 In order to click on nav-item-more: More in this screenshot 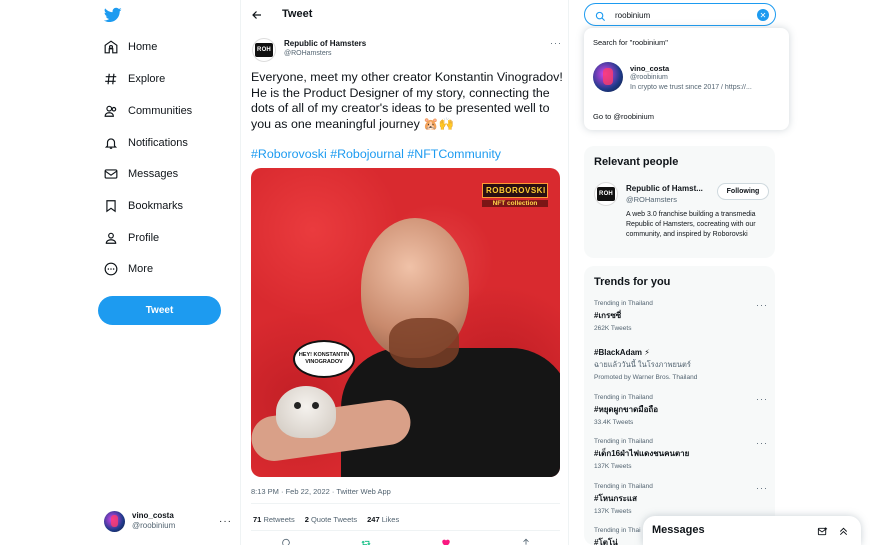, I will do `click(128, 269)`.